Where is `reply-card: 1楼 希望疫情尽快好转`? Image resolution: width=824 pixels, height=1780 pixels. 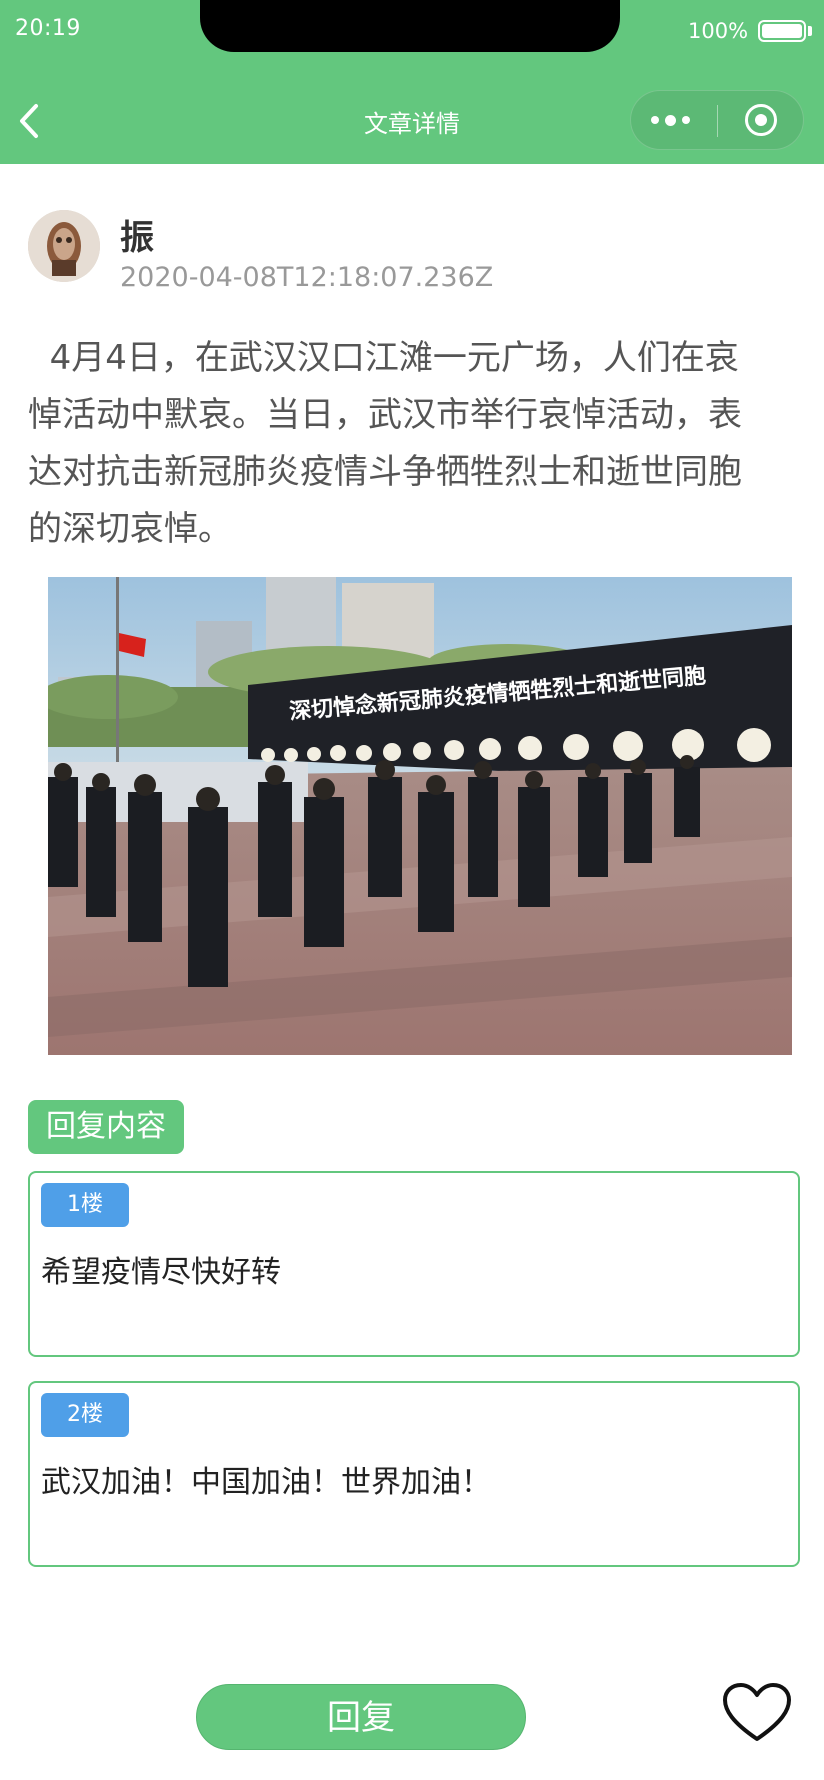
reply-card: 1楼 希望疫情尽快好转 is located at coordinates (414, 1264).